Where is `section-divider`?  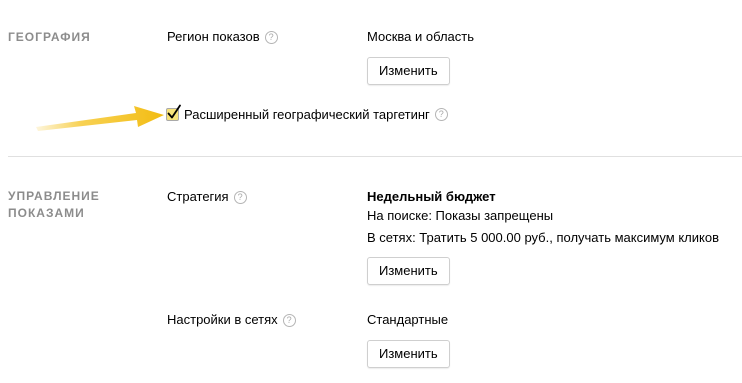 section-divider is located at coordinates (375, 156).